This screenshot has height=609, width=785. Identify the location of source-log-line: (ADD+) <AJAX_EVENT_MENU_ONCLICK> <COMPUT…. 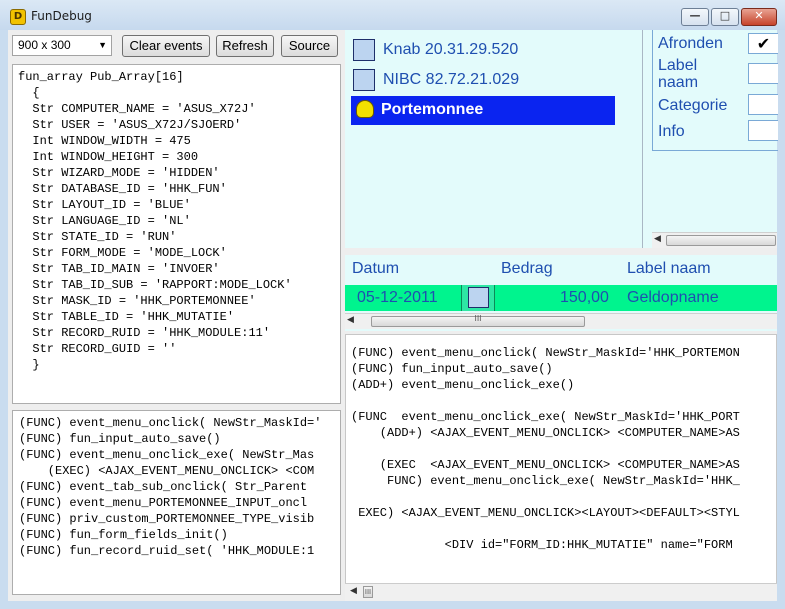
(545, 433).